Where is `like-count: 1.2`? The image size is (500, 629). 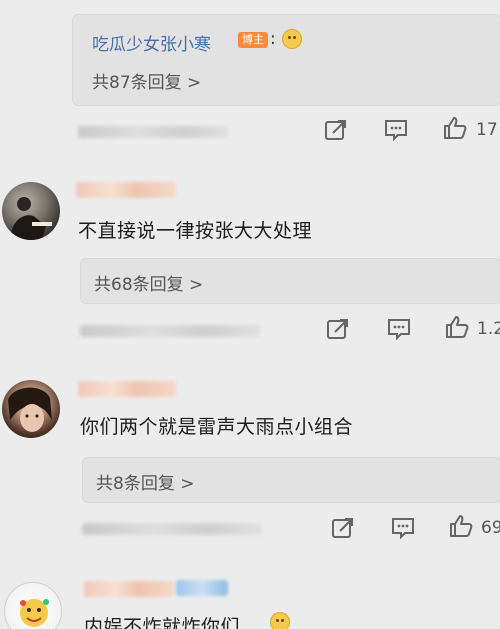
like-count: 1.2 is located at coordinates (488, 329).